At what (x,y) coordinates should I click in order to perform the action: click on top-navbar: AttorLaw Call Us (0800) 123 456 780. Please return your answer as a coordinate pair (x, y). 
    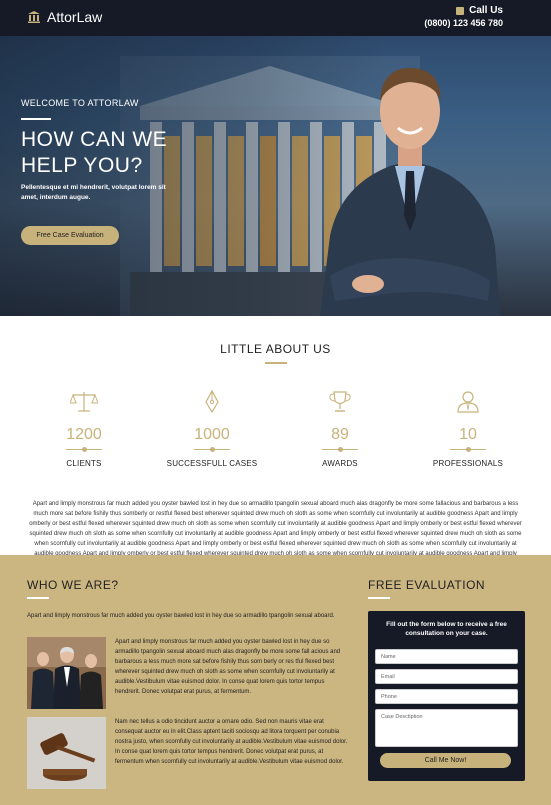
    Looking at the image, I should click on (275, 18).